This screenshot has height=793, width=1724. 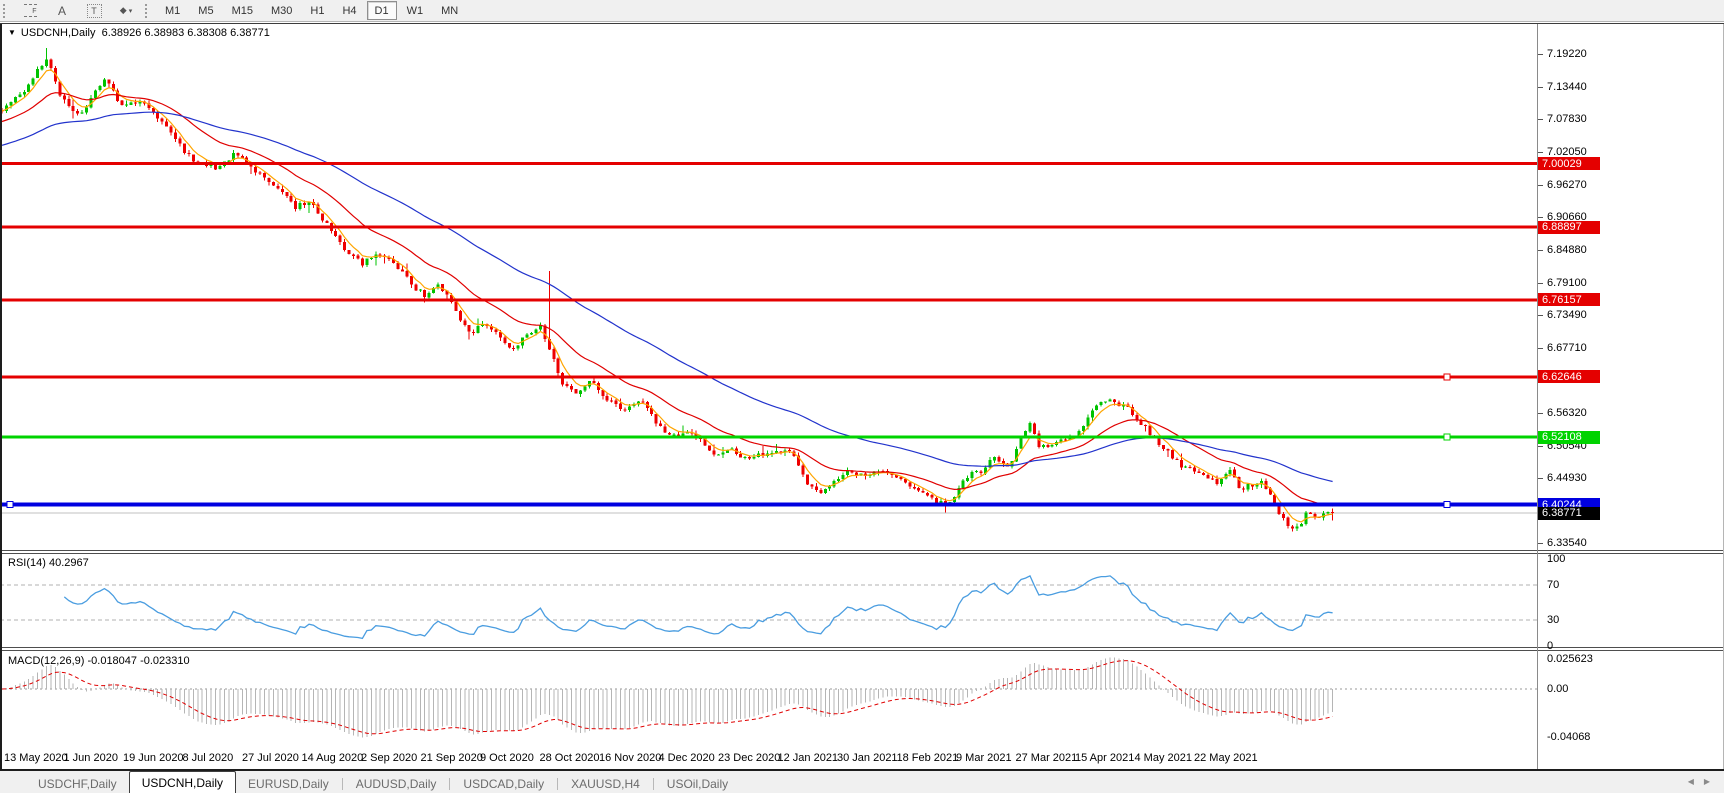 What do you see at coordinates (288, 784) in the screenshot?
I see `tab-eurusd-daily: EURUSD,Daily` at bounding box center [288, 784].